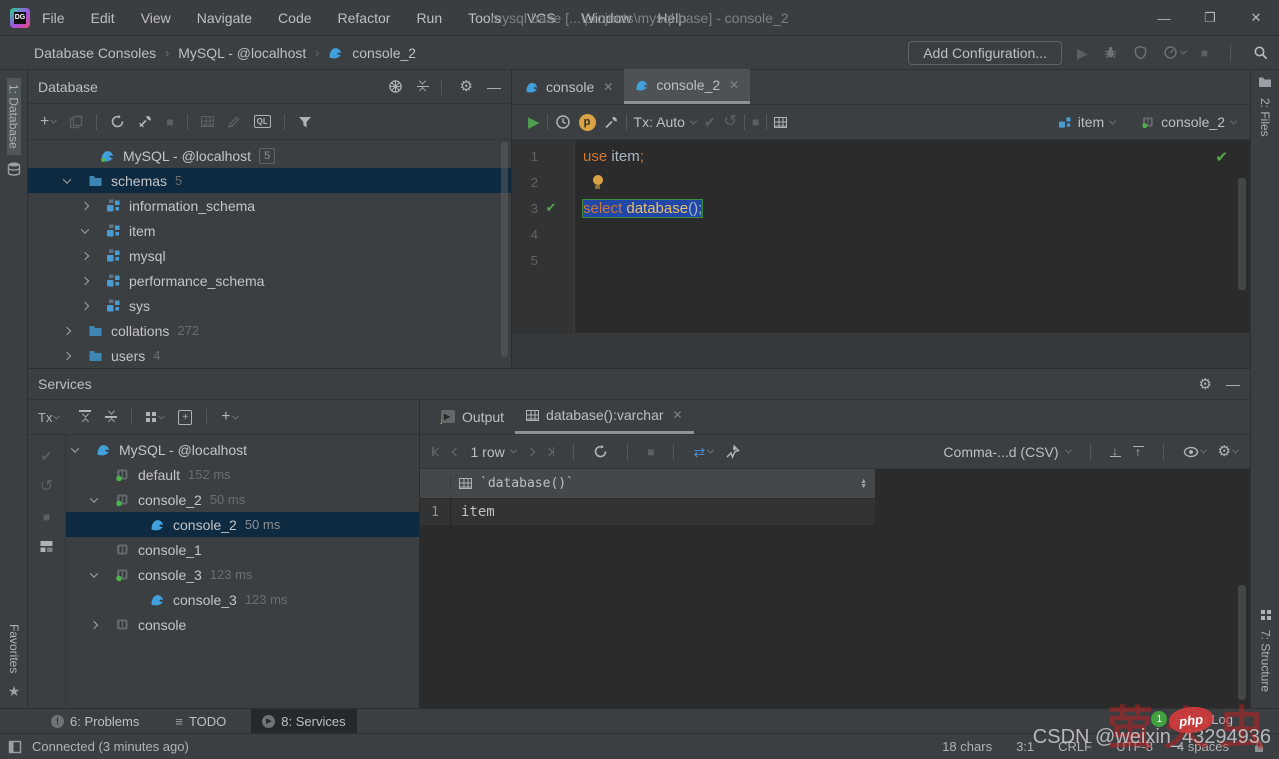 The height and width of the screenshot is (759, 1279). What do you see at coordinates (563, 122) in the screenshot?
I see `history-clock-icon` at bounding box center [563, 122].